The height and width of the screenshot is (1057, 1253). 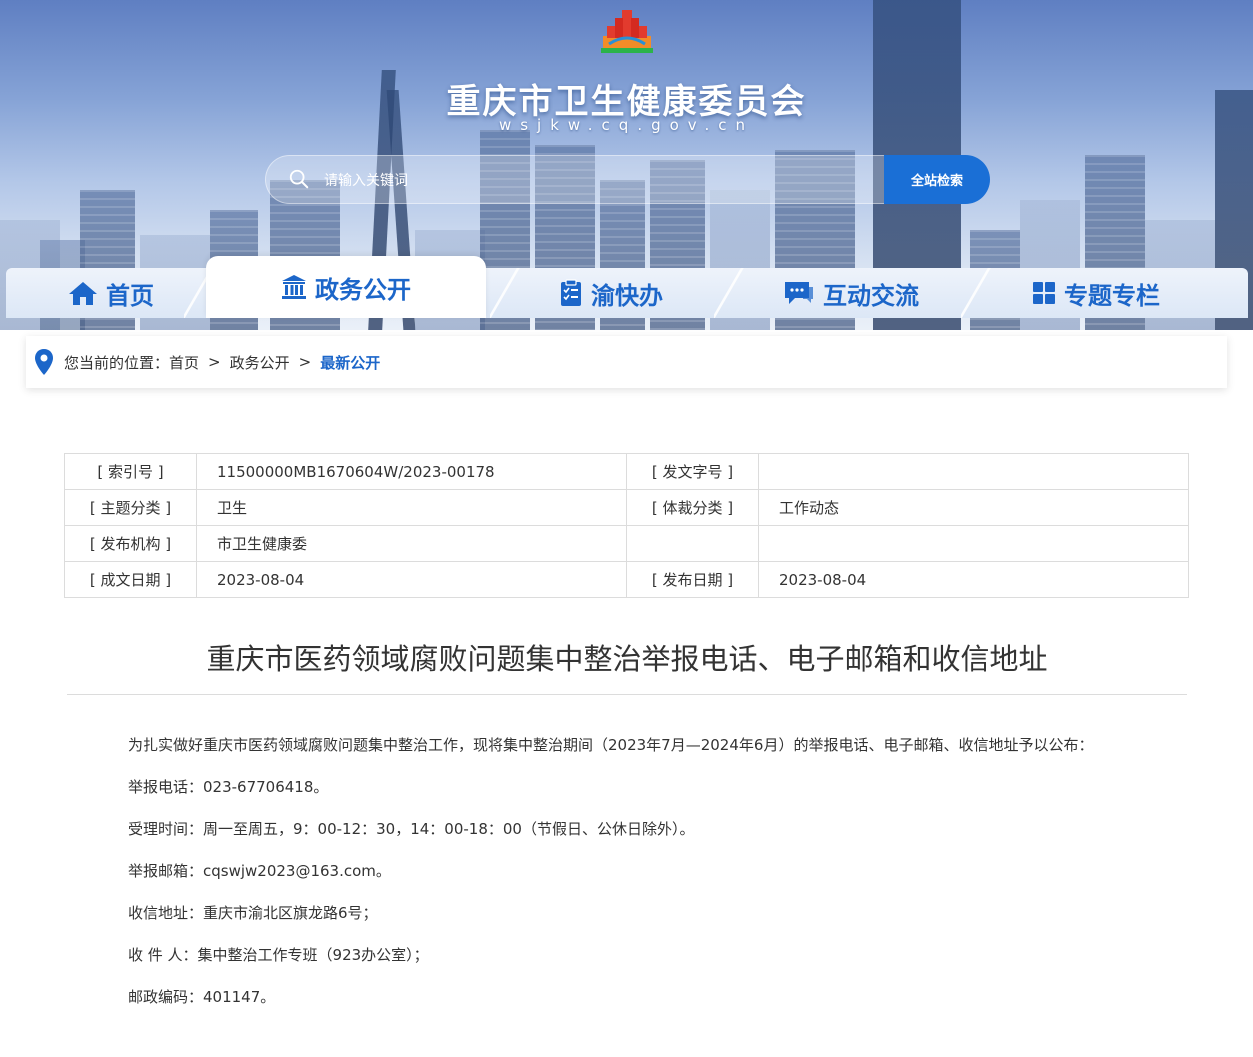 What do you see at coordinates (350, 362) in the screenshot?
I see `breadcrumb-latest: 最新公开` at bounding box center [350, 362].